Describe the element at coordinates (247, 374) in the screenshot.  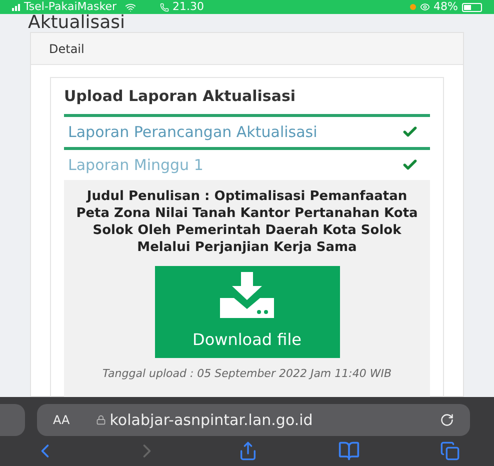
I see `upload-date: Tanggal upload : 05 September 2022 Jam 11:40 WIB` at that location.